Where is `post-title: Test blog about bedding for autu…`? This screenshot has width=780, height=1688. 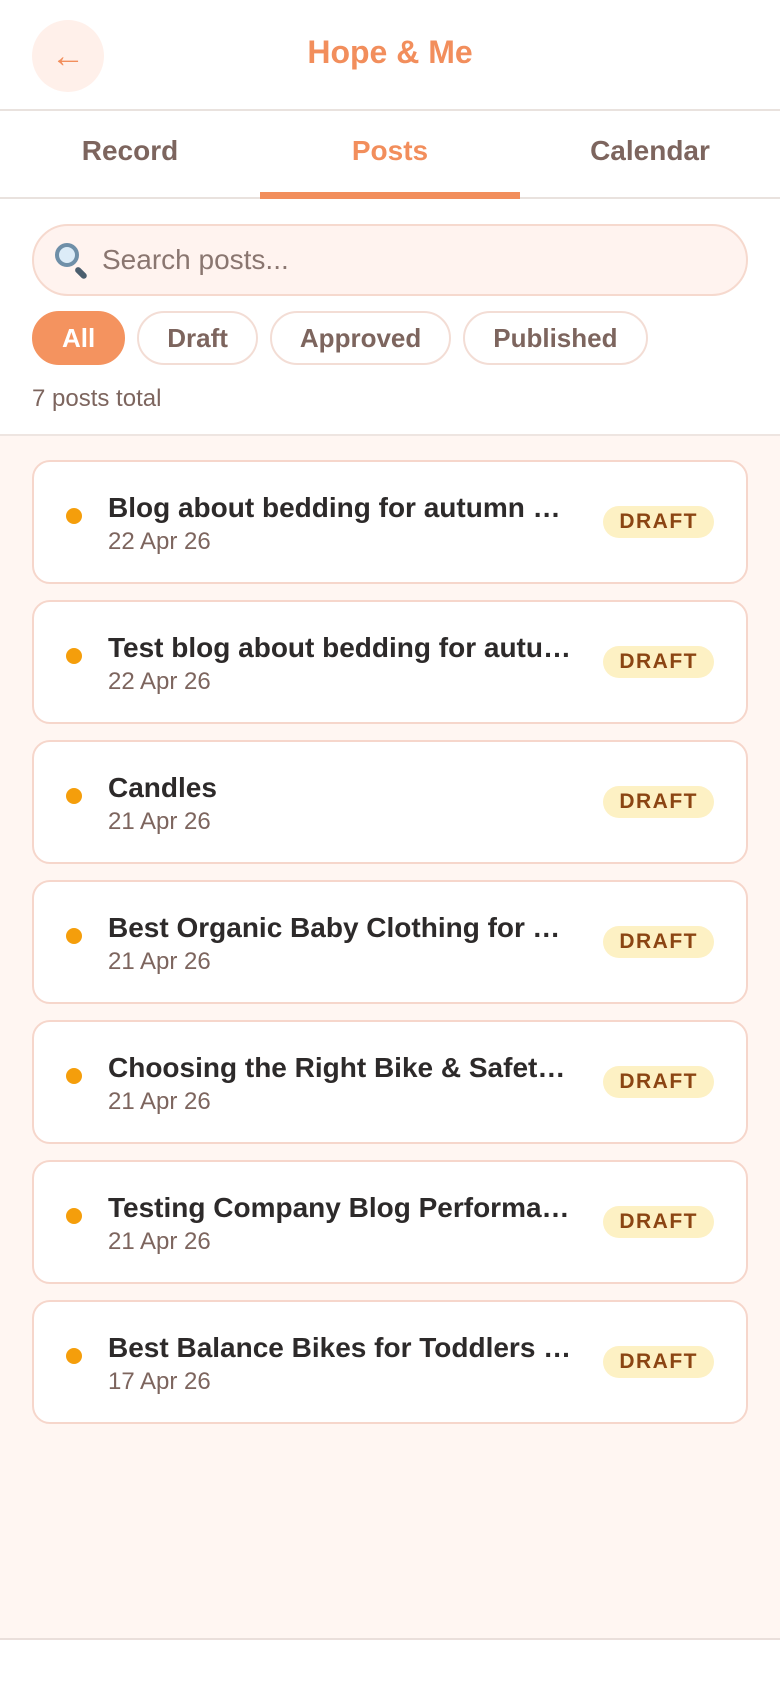
post-title: Test blog about bedding for autu… is located at coordinates (339, 647).